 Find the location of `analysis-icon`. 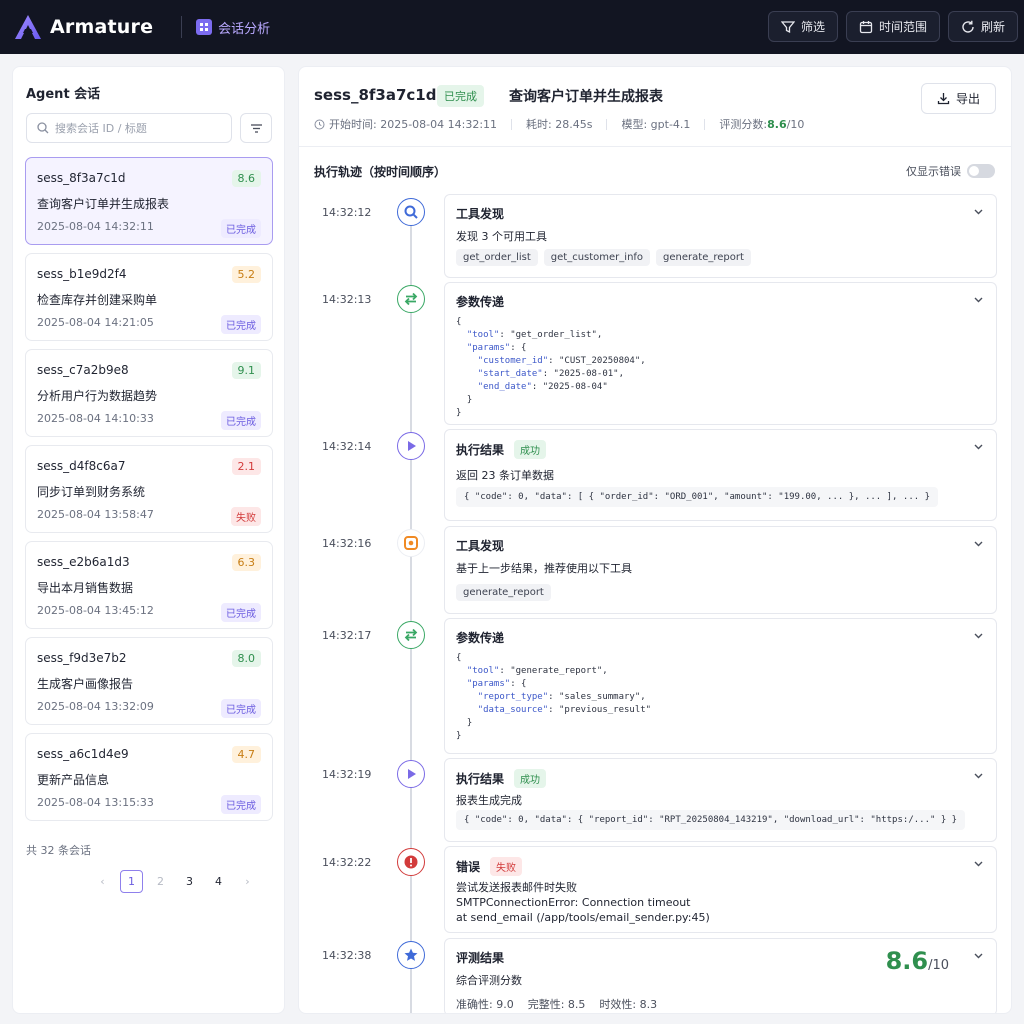

analysis-icon is located at coordinates (204, 27).